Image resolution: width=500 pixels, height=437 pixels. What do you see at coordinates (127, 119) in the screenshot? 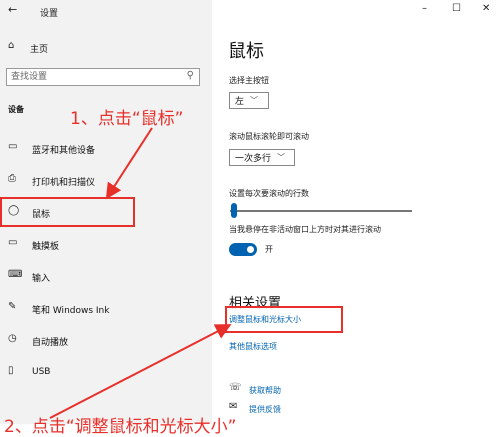
I see `annotation-step1: 1、点击“鼠标”` at bounding box center [127, 119].